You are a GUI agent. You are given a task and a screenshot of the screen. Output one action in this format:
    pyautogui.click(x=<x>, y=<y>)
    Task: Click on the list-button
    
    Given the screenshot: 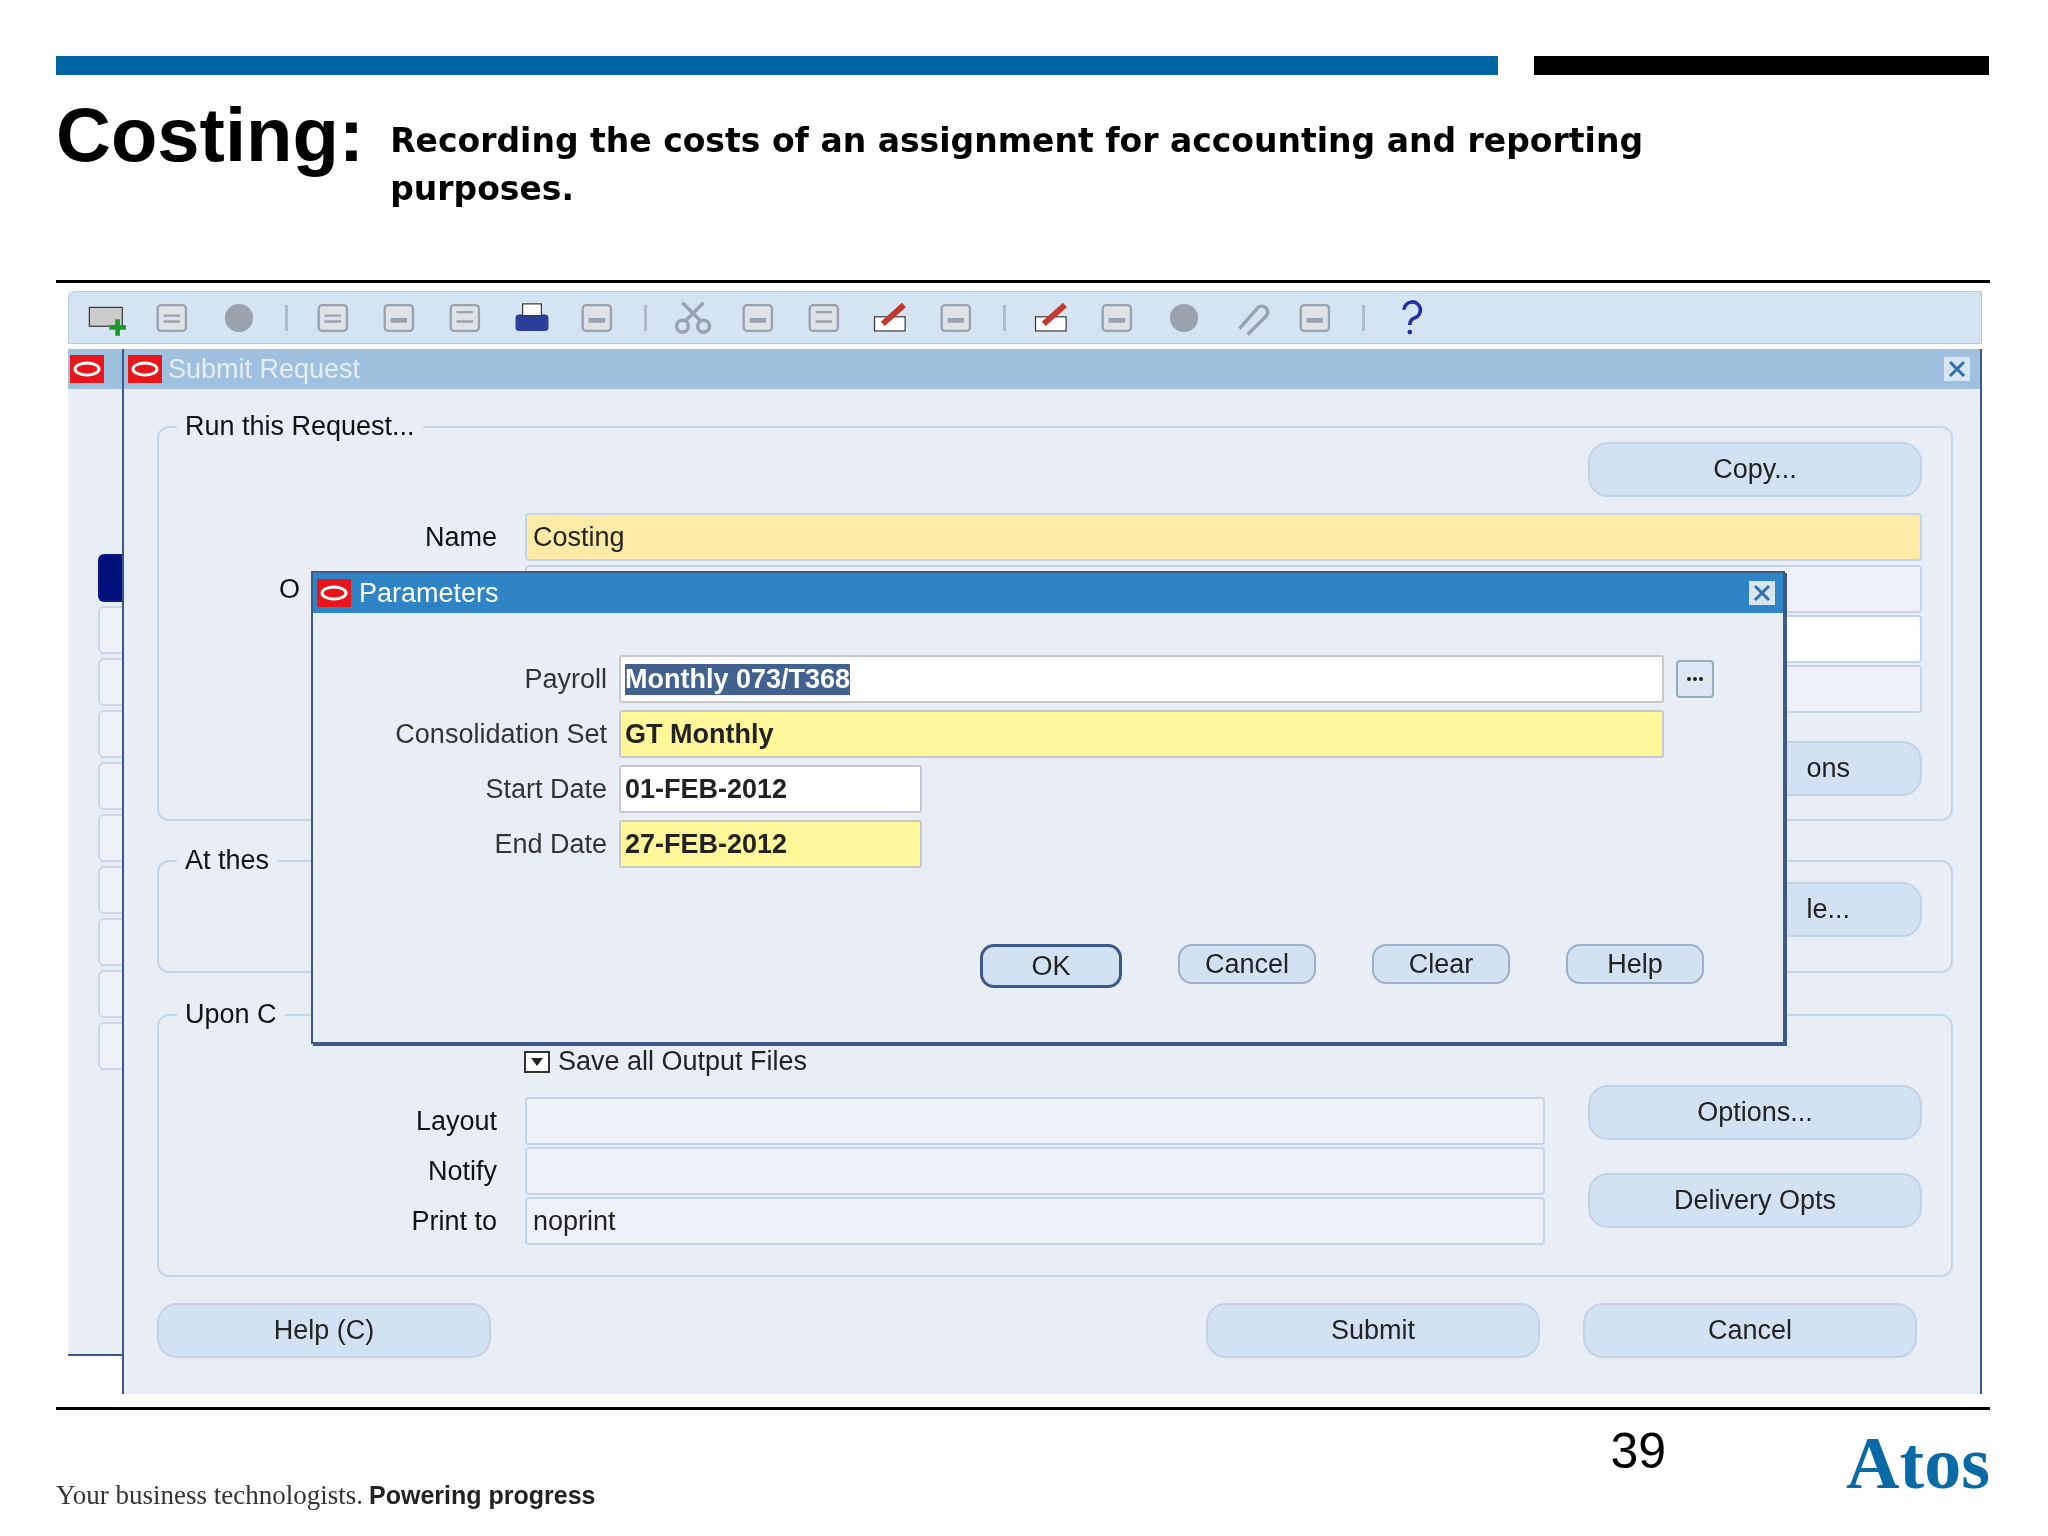 What is the action you would take?
    pyautogui.click(x=1695, y=679)
    